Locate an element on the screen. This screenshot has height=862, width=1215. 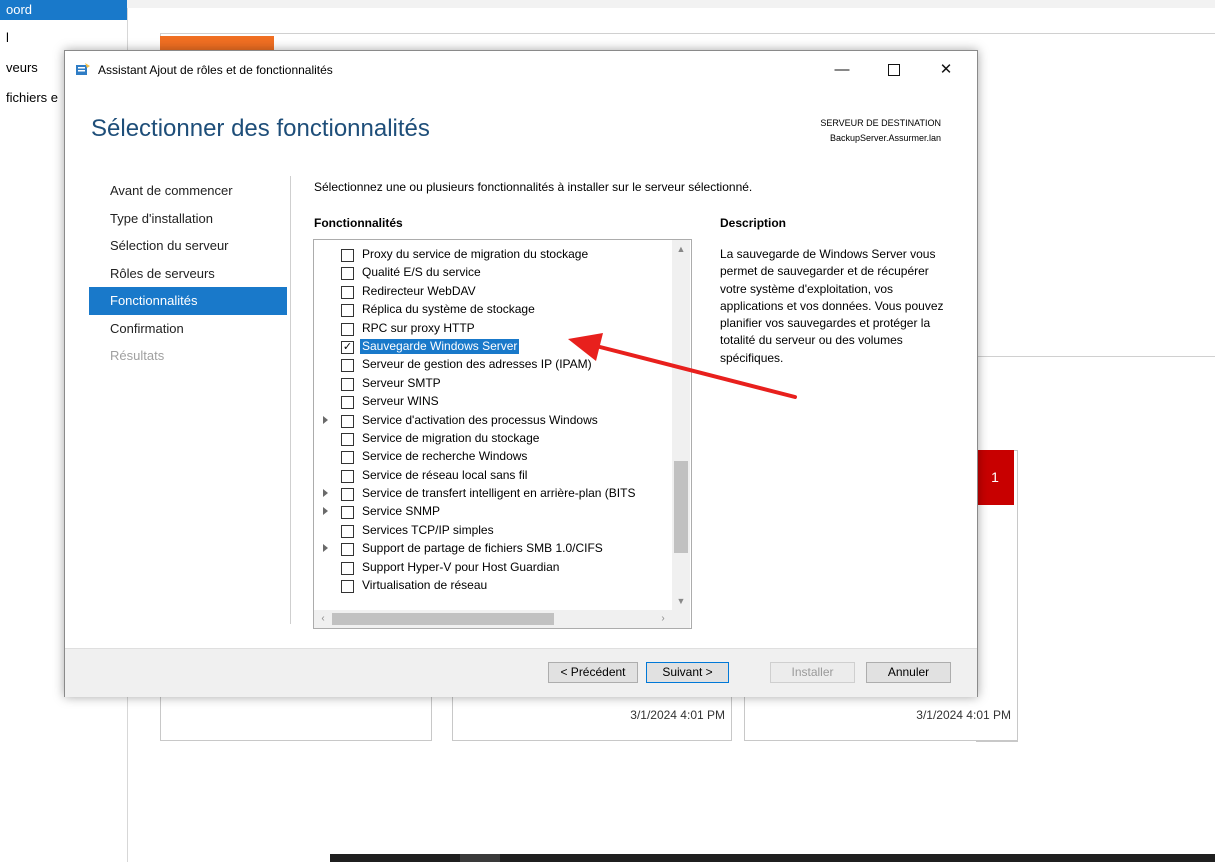
scroll-left-icon: ‹ is located at coordinates (323, 619).